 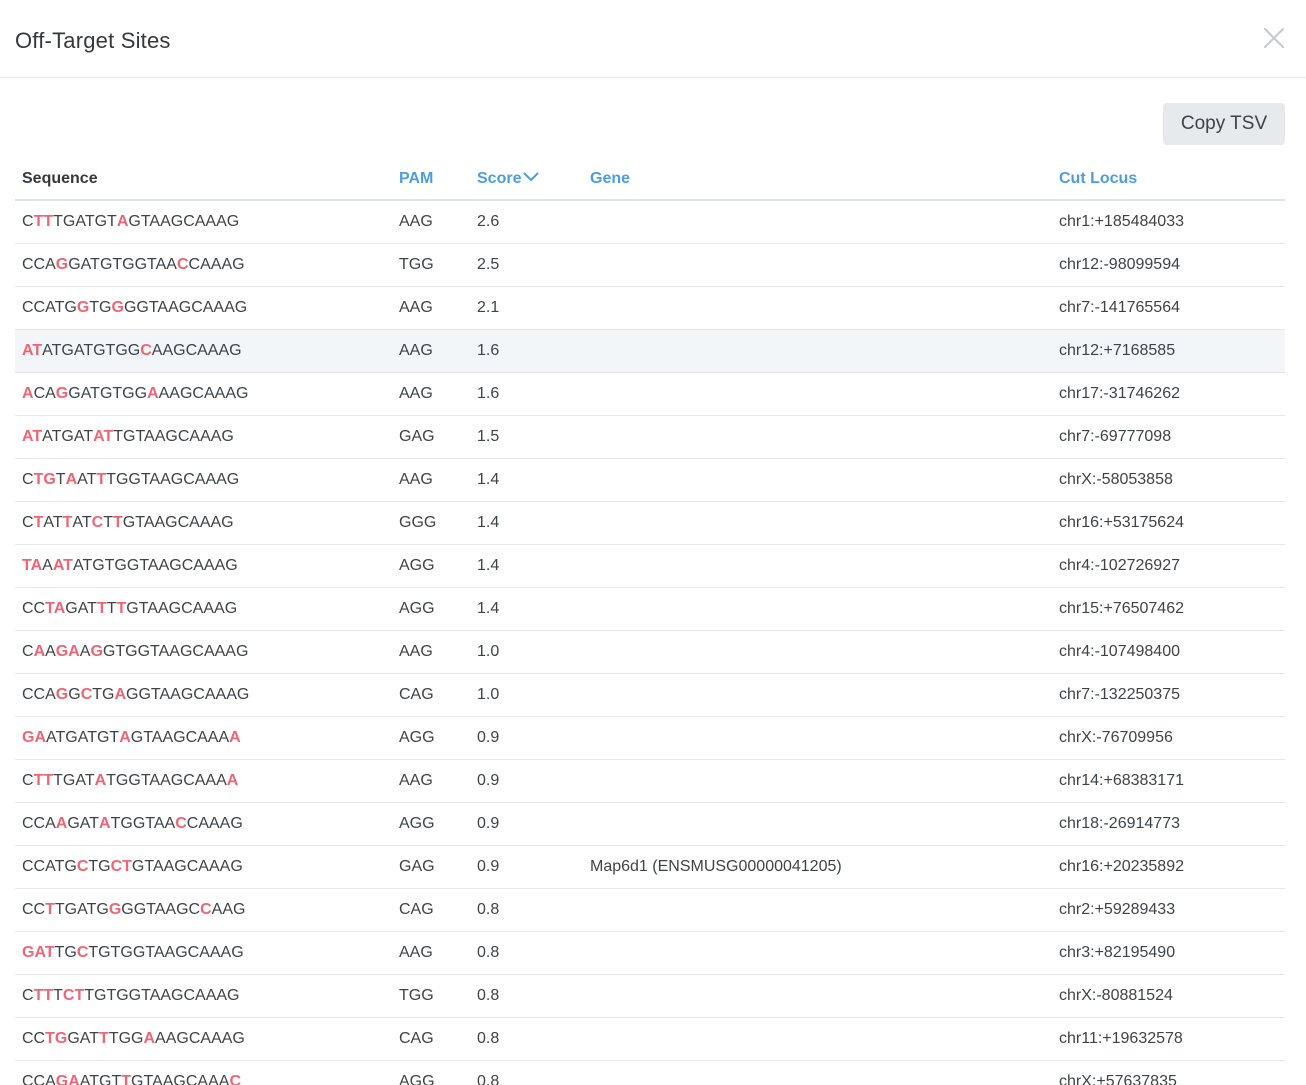 What do you see at coordinates (1168, 652) in the screenshot?
I see `cut-locus-cell: chr4:-107498400` at bounding box center [1168, 652].